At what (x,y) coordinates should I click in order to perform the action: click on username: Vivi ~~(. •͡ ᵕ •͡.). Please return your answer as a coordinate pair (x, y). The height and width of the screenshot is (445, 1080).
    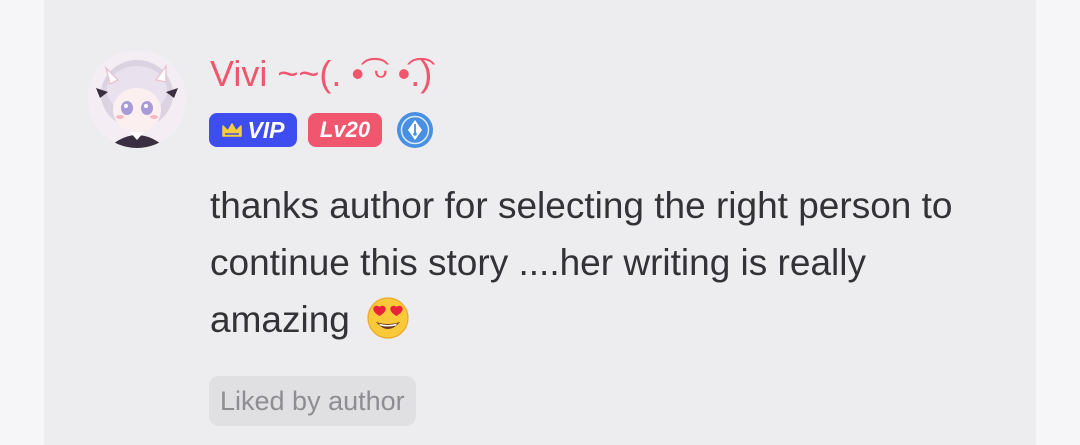
    Looking at the image, I should click on (321, 74).